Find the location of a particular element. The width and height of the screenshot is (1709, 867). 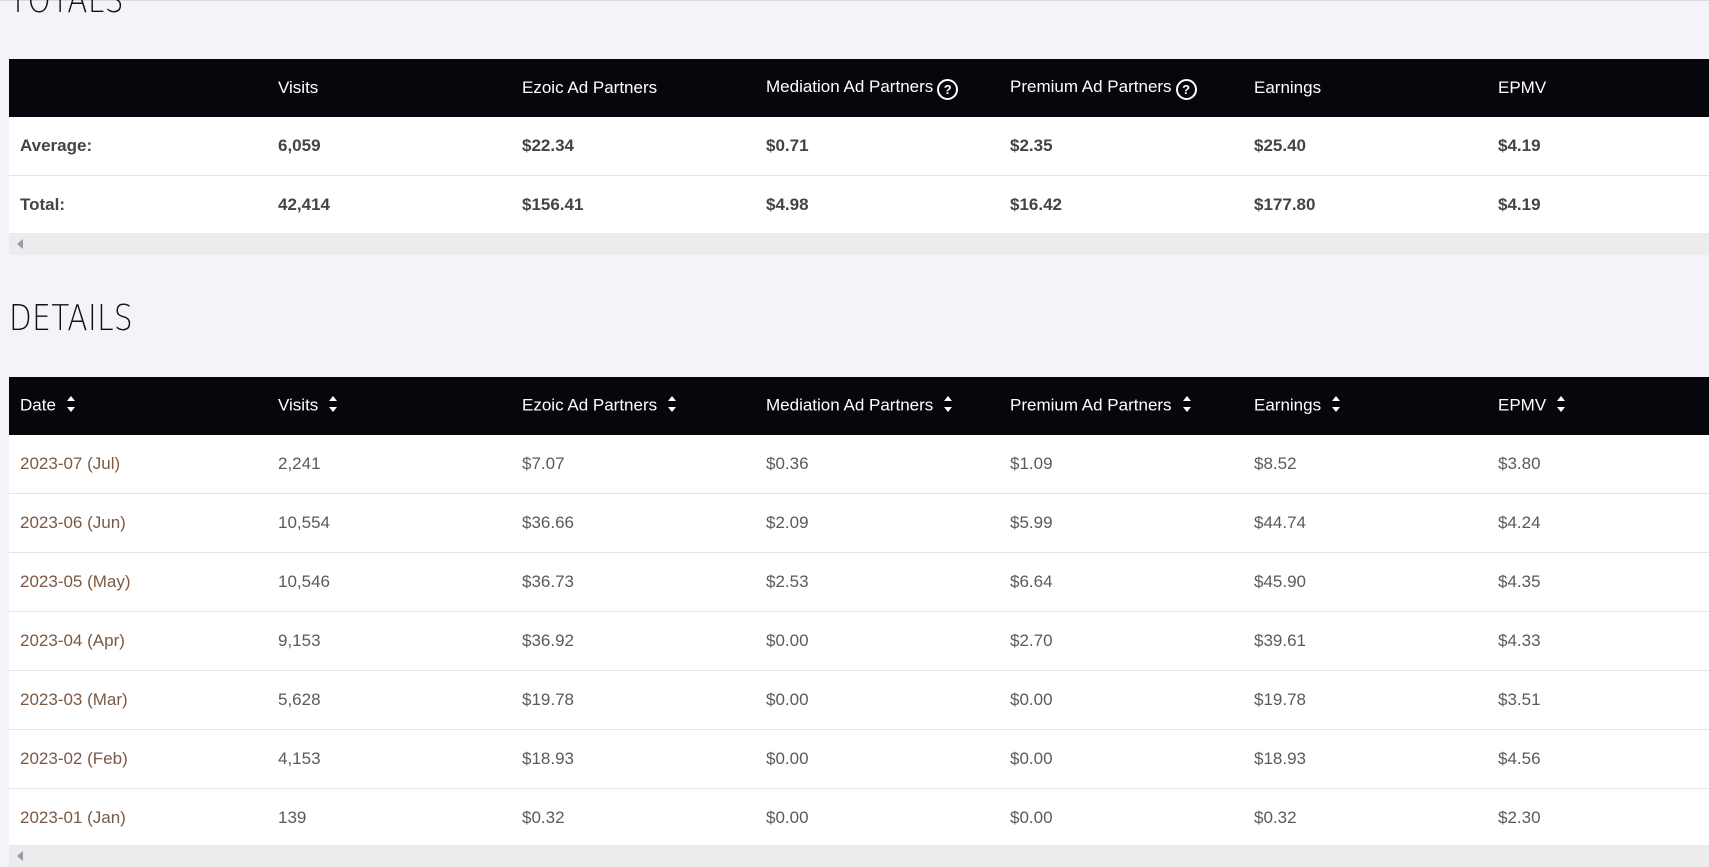

table-cell: 4,153 is located at coordinates (389, 759).